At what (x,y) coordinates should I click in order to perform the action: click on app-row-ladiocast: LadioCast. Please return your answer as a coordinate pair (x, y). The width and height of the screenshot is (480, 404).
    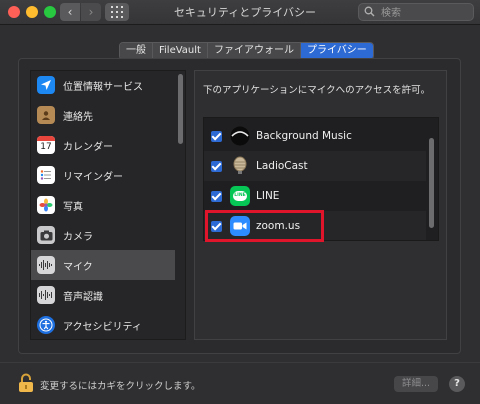
    Looking at the image, I should click on (315, 166).